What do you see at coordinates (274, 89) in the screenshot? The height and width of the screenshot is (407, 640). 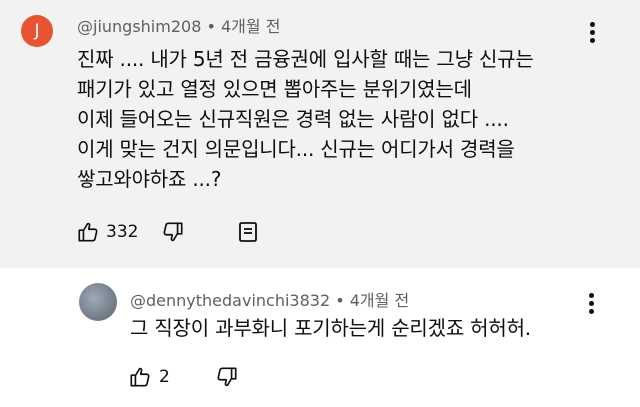 I see `comment-line: 패기가 있고 열정 있으면 뽑아주는 분위기였는데` at bounding box center [274, 89].